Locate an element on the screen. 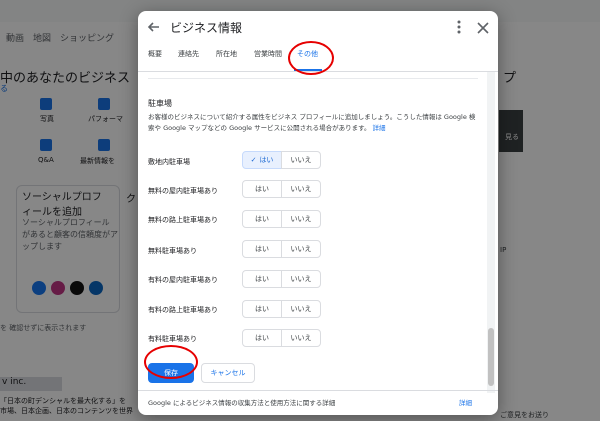 Image resolution: width=600 pixels, height=421 pixels. yes-no-toggle: ✓ はい いいえ is located at coordinates (282, 160).